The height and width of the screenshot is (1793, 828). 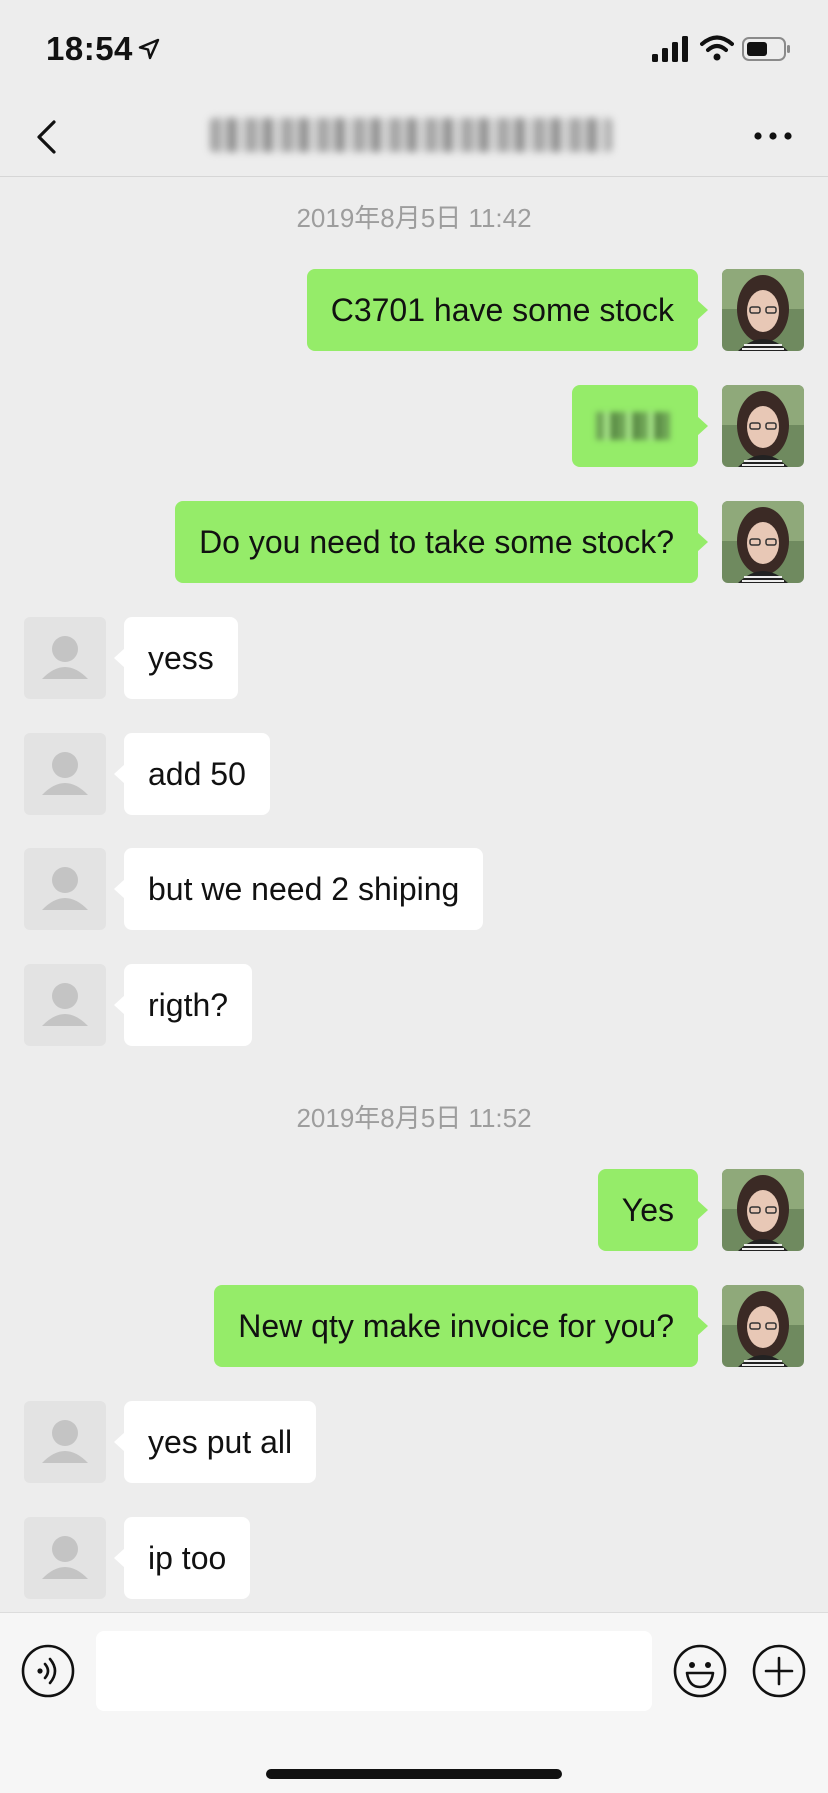 What do you see at coordinates (461, 1326) in the screenshot?
I see `message-bubble-sent: New qty make invoice for you?` at bounding box center [461, 1326].